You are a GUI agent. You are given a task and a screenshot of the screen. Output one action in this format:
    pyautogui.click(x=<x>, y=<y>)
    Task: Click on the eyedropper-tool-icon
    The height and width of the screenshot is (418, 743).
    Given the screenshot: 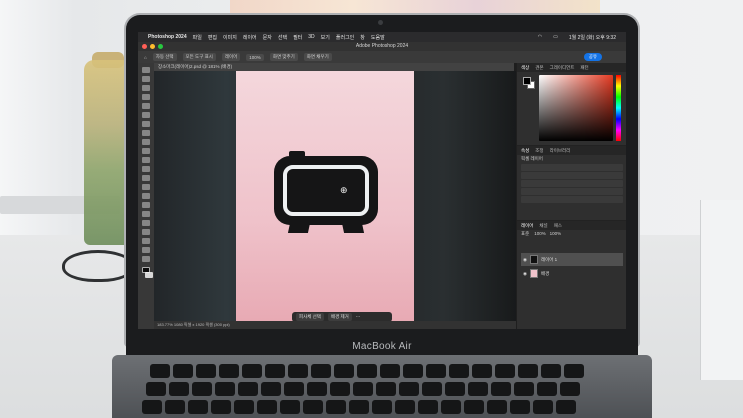 What is the action you would take?
    pyautogui.click(x=146, y=133)
    